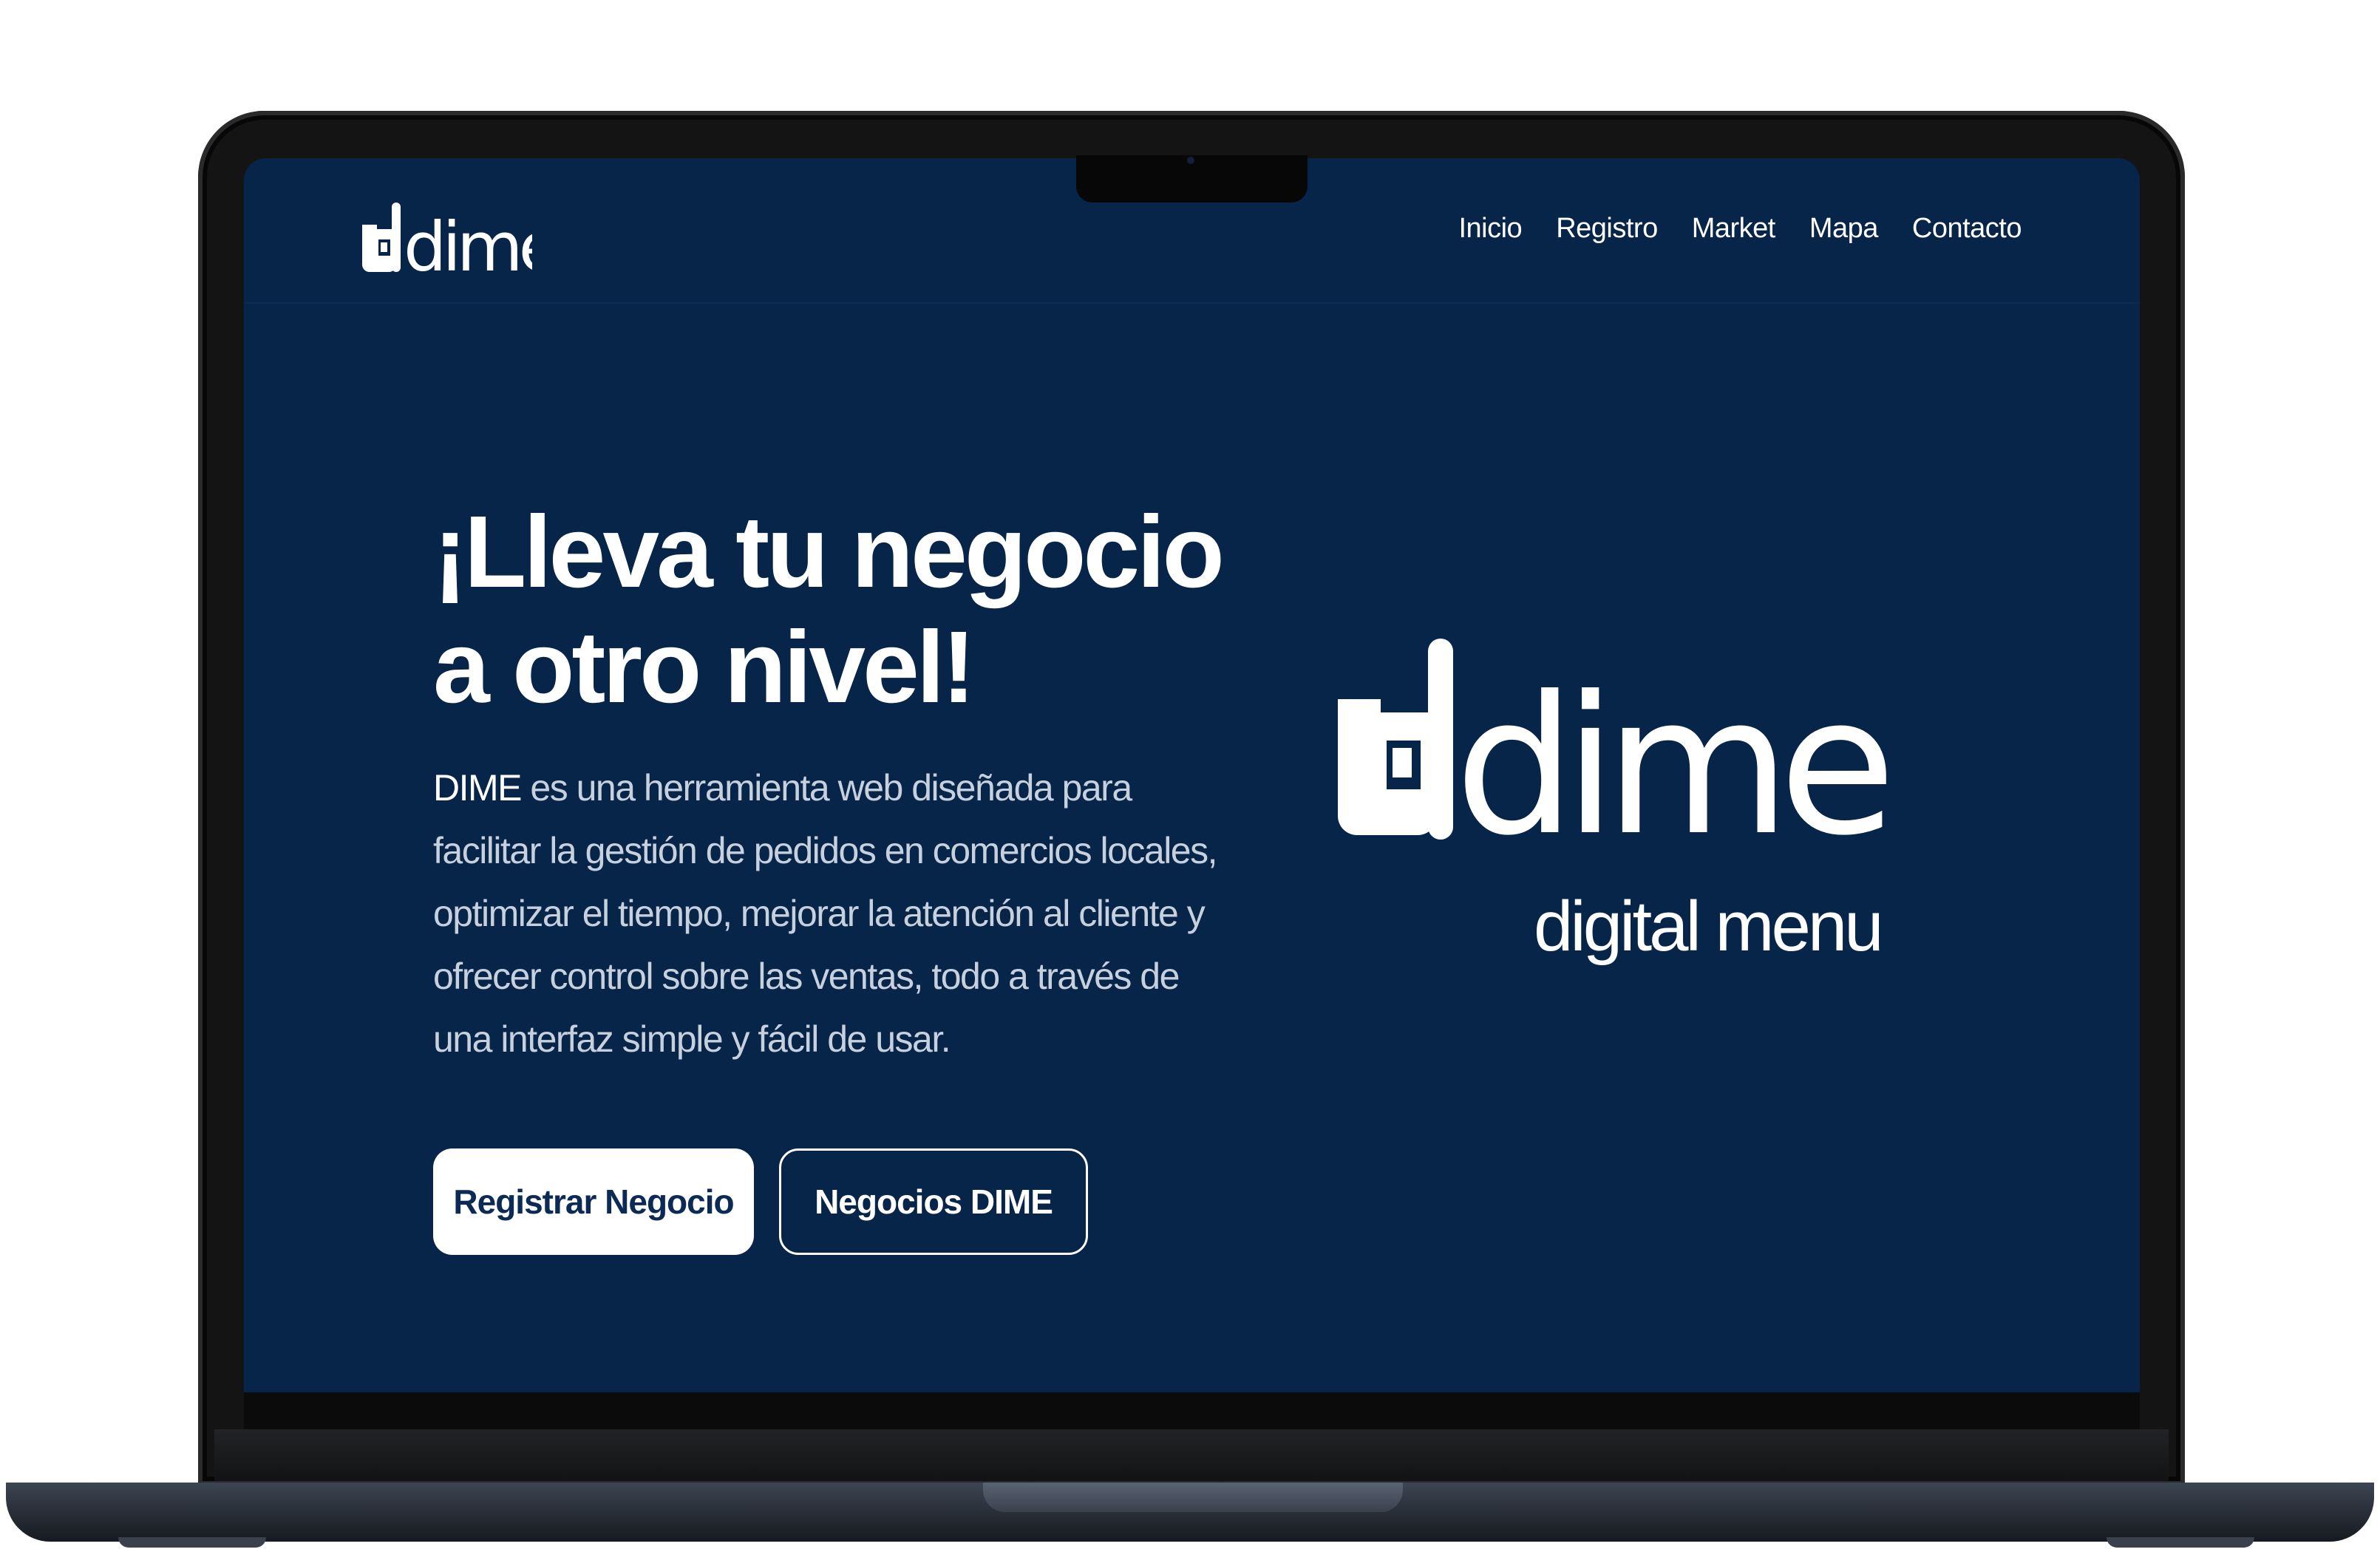 This screenshot has width=2380, height=1552. What do you see at coordinates (192, 1543) in the screenshot?
I see `laptop-foot-left` at bounding box center [192, 1543].